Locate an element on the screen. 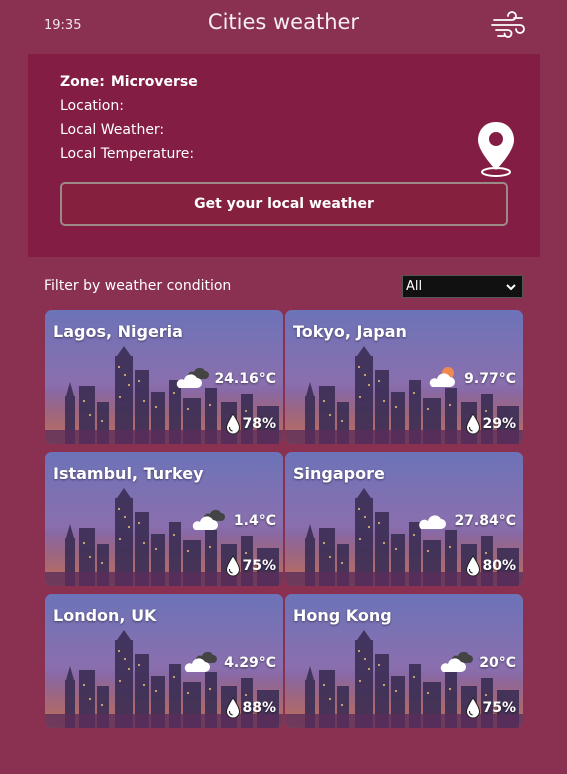 The width and height of the screenshot is (567, 774). filter-label: Filter by weather condition is located at coordinates (138, 286).